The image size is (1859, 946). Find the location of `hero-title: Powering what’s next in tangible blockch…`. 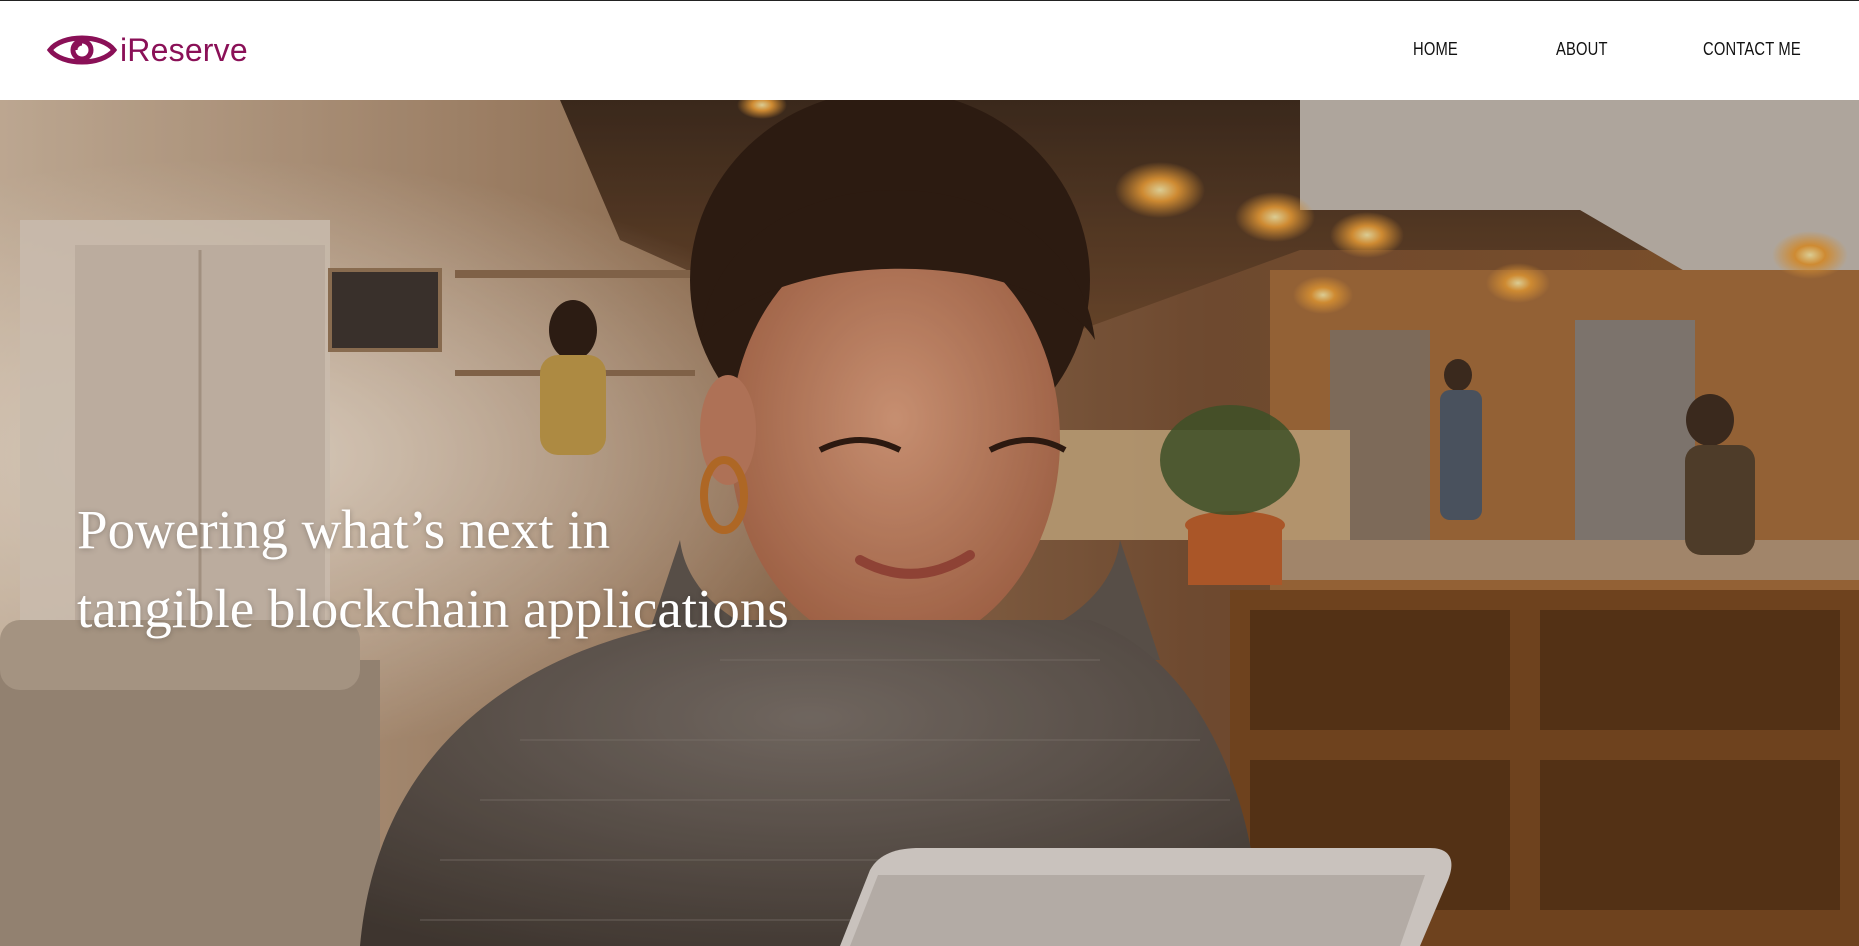

hero-title: Powering what’s next in tangible blockch… is located at coordinates (433, 569).